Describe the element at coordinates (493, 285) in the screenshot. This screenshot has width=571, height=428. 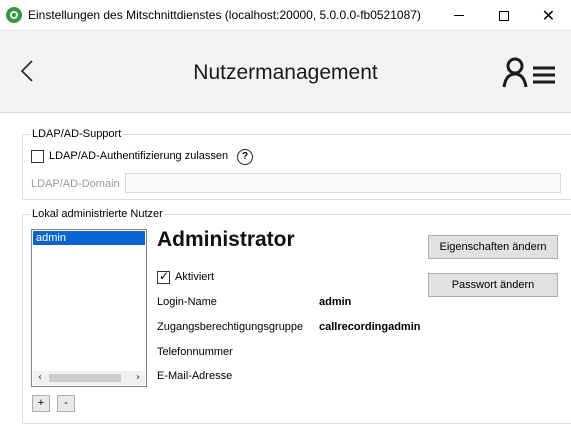
I see `change-password-button: Passwort ändern` at that location.